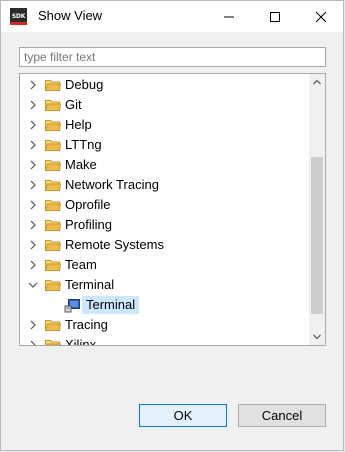  Describe the element at coordinates (81, 264) in the screenshot. I see `tree-item-label: Team` at that location.